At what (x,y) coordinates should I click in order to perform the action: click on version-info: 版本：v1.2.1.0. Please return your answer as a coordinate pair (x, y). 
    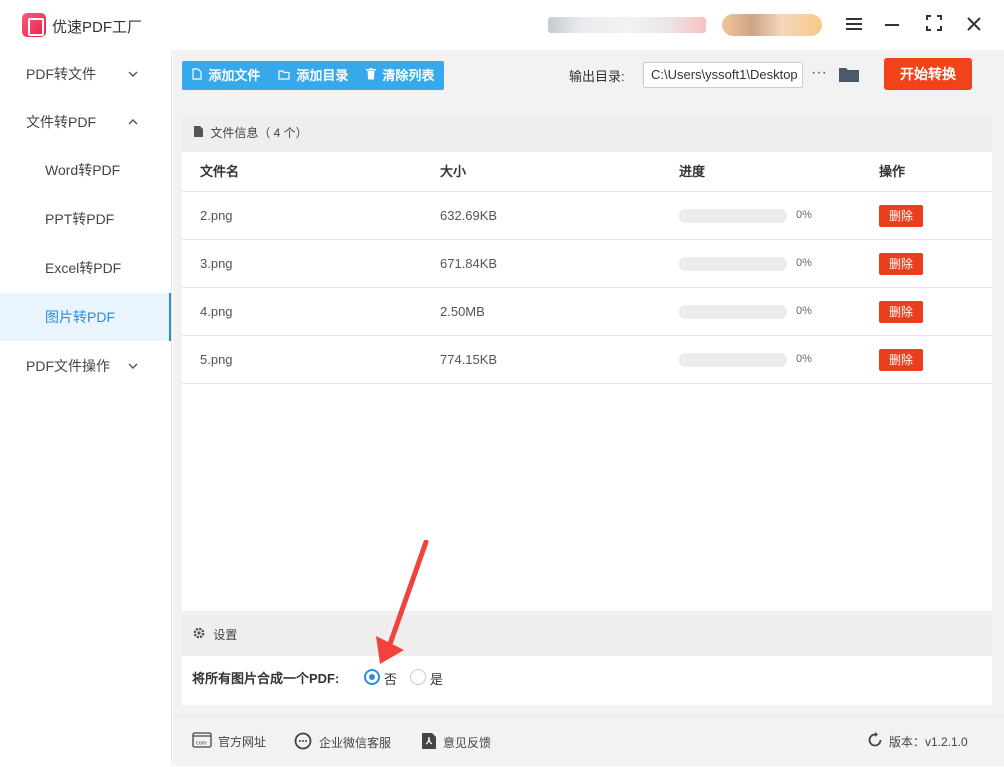
    Looking at the image, I should click on (917, 742).